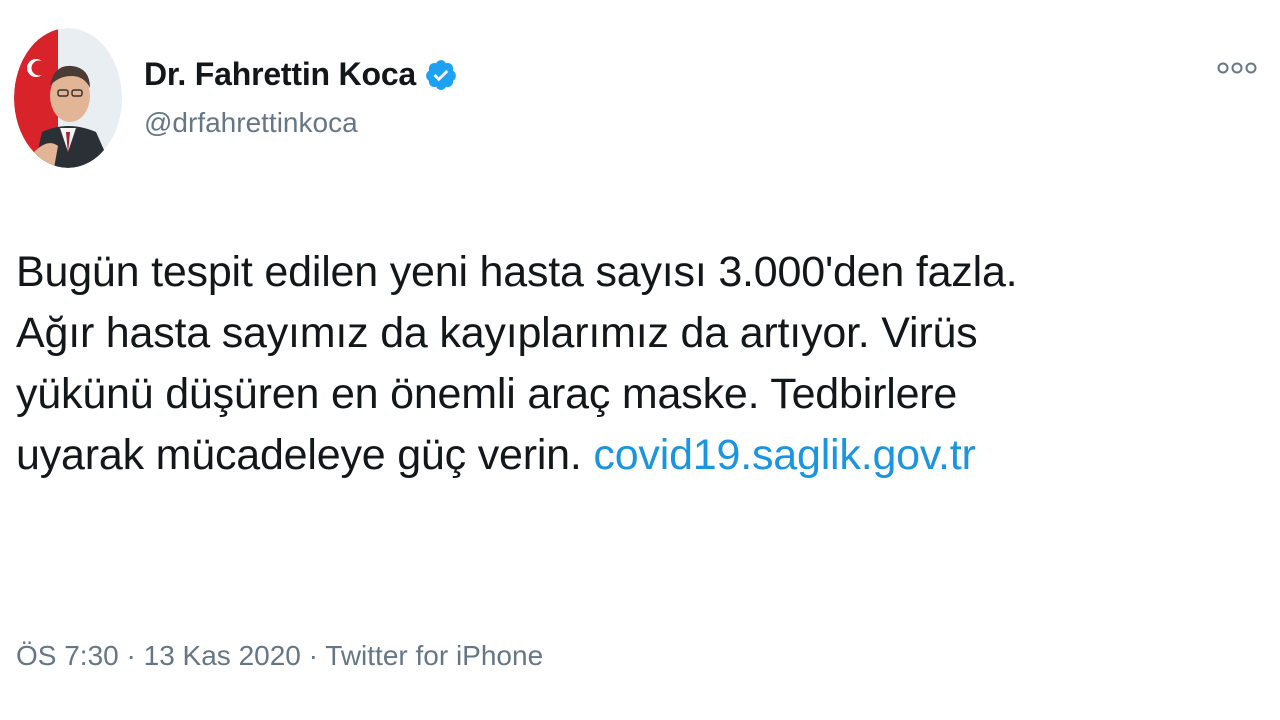 Image resolution: width=1280 pixels, height=720 pixels. What do you see at coordinates (441, 74) in the screenshot?
I see `verified-badge-icon` at bounding box center [441, 74].